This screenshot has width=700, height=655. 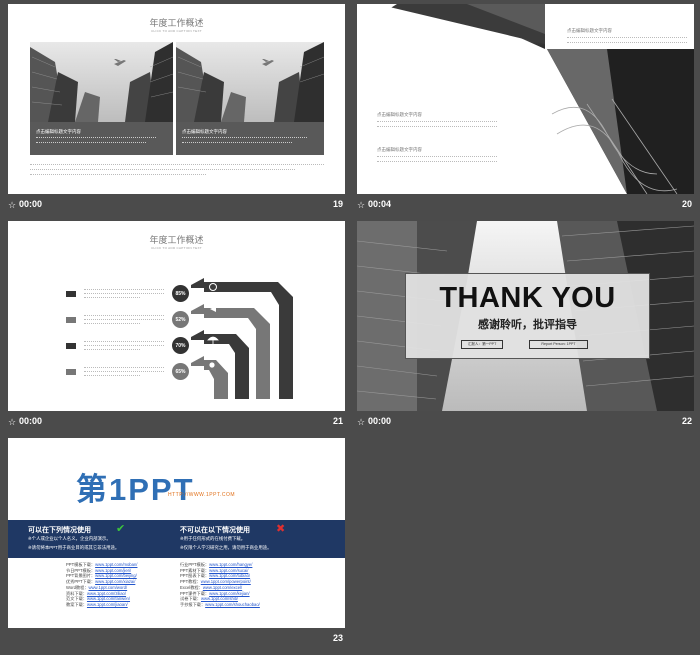 I want to click on slide-subtitle: CLICK TO ADD CAPTION TEXT, so click(x=176, y=31).